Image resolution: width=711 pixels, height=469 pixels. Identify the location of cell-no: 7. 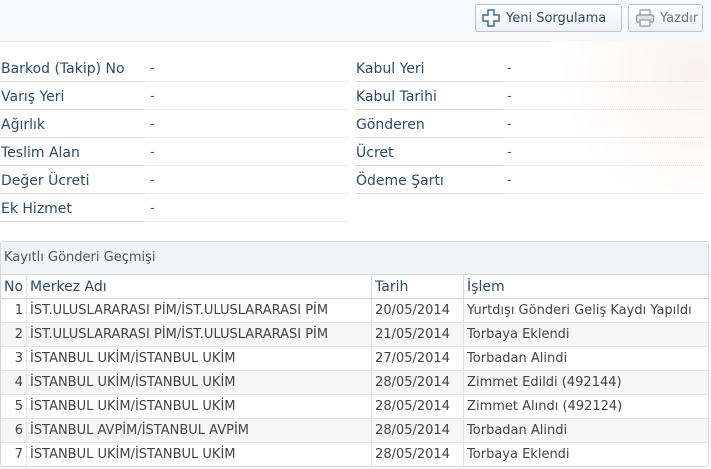
(14, 454).